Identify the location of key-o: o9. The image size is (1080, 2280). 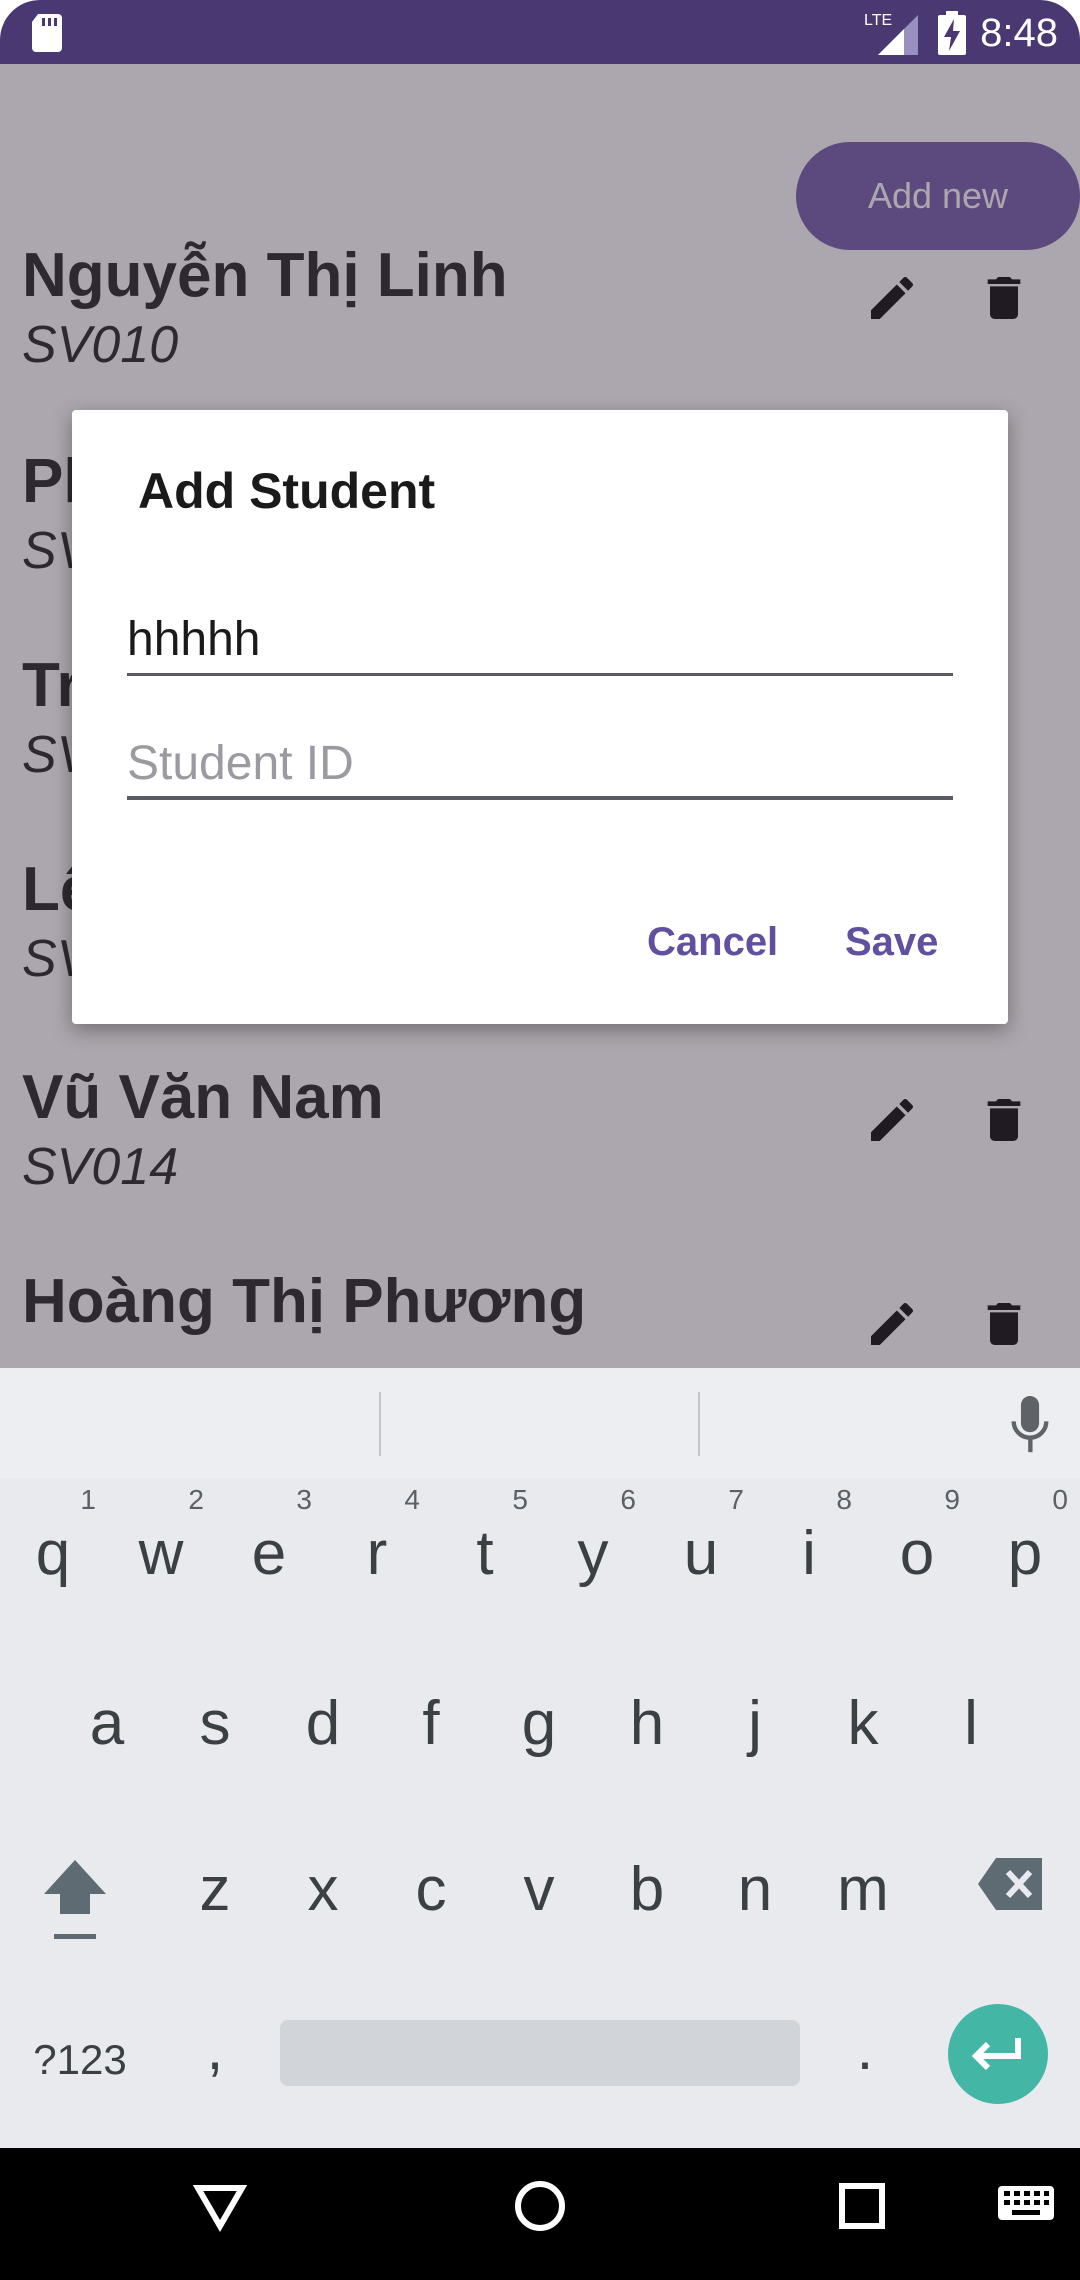
(917, 1536).